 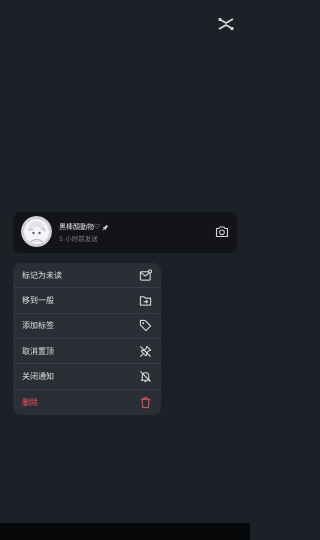 I want to click on menu-item-label: 移到一般, so click(x=38, y=300).